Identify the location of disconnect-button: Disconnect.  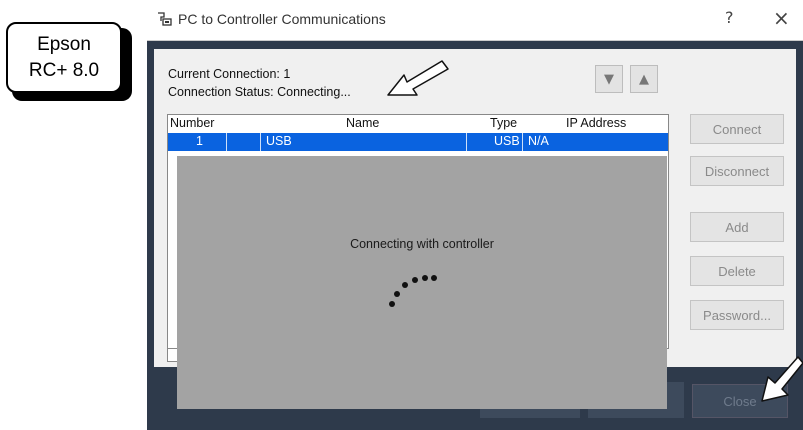
(737, 171).